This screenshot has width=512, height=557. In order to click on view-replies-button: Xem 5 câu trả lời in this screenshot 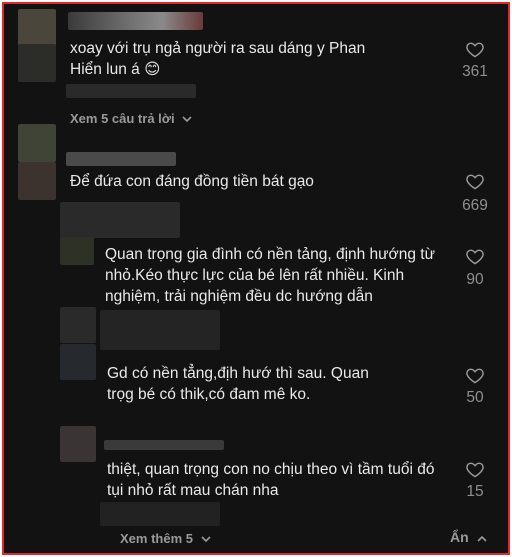, I will do `click(131, 118)`.